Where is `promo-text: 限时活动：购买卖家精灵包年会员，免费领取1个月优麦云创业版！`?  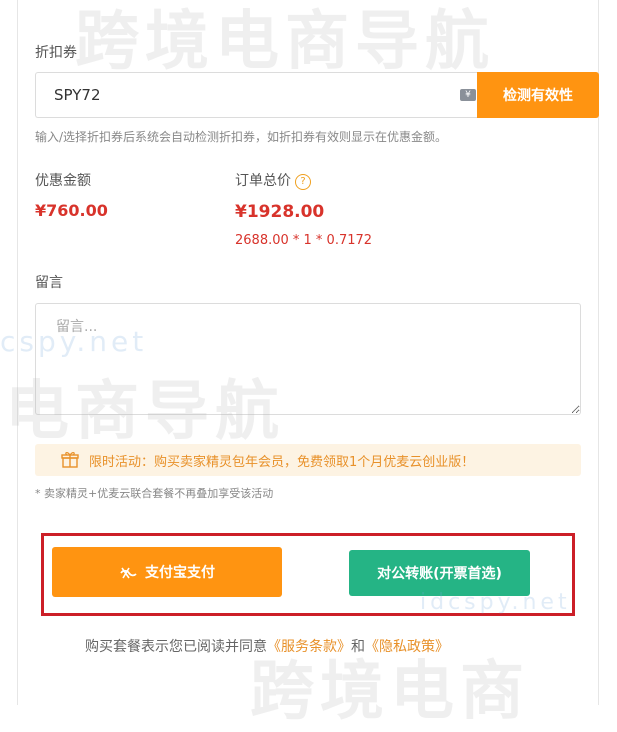
promo-text: 限时活动：购买卖家精灵包年会员，免费领取1个月优麦云创业版！ is located at coordinates (282, 462).